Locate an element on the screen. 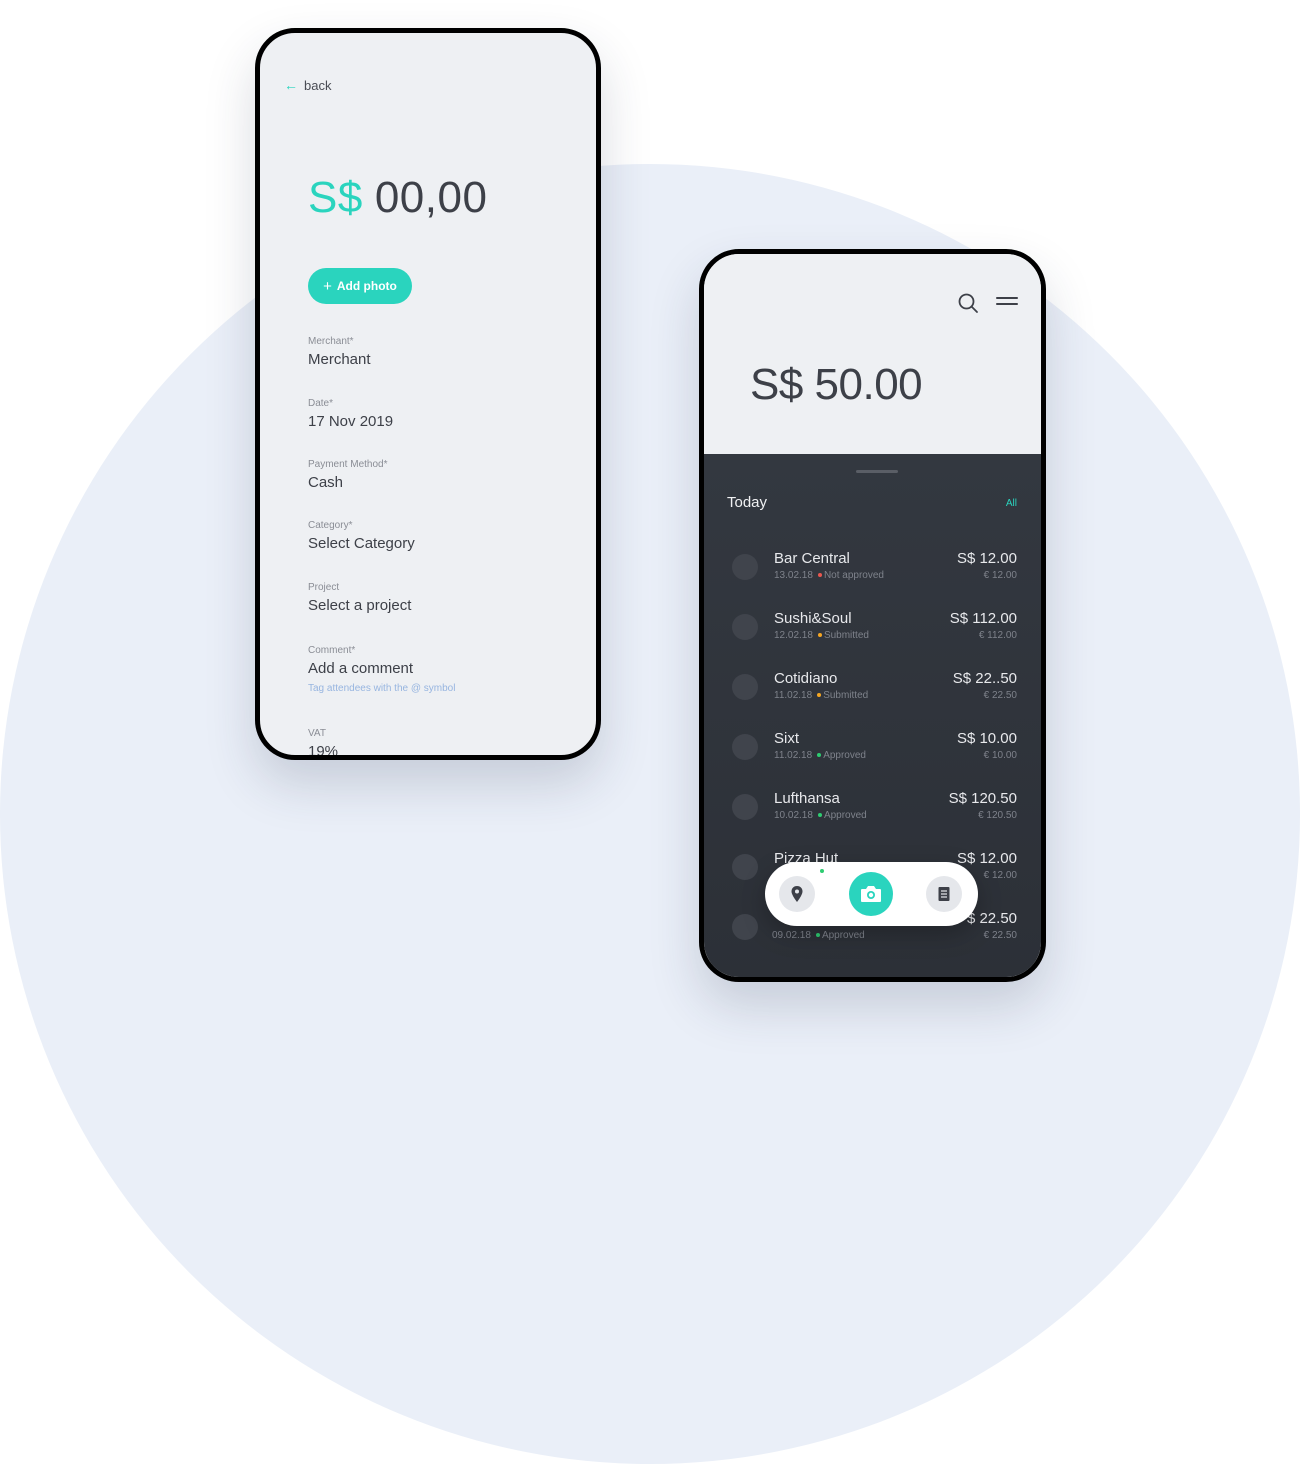  transaction-meta: 11.02.18 Approved is located at coordinates (820, 755).